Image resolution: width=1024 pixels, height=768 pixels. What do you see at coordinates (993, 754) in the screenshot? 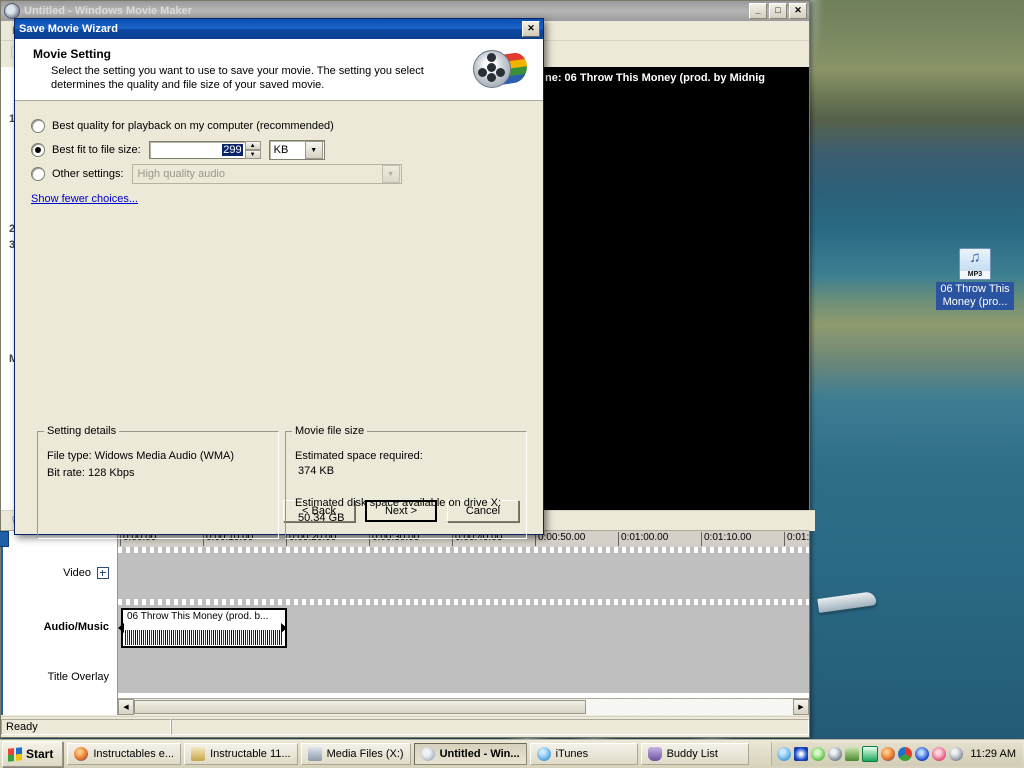
I see `taskbar-clock: 11:29 AM` at bounding box center [993, 754].